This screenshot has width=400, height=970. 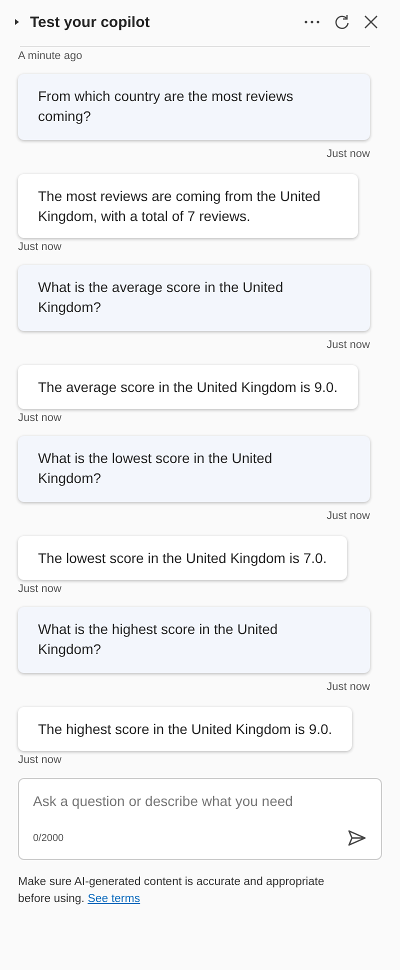 I want to click on user-message: What is the highest score in the United Kingdom?, so click(x=194, y=640).